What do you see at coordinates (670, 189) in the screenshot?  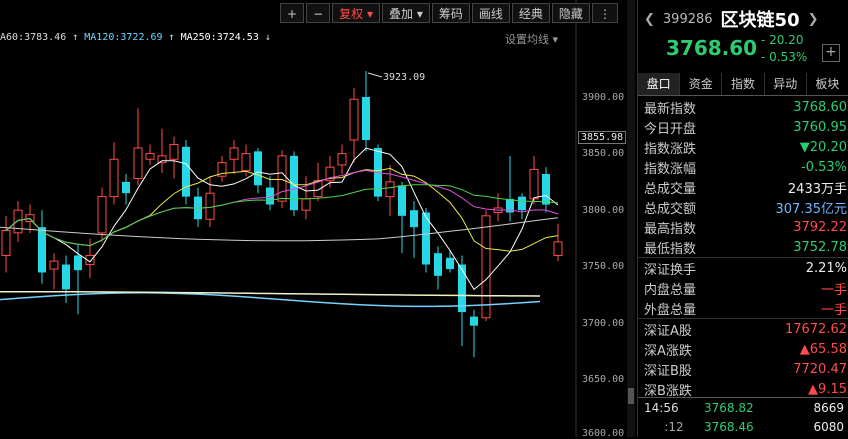 I see `quote-row-label: 总成交量` at bounding box center [670, 189].